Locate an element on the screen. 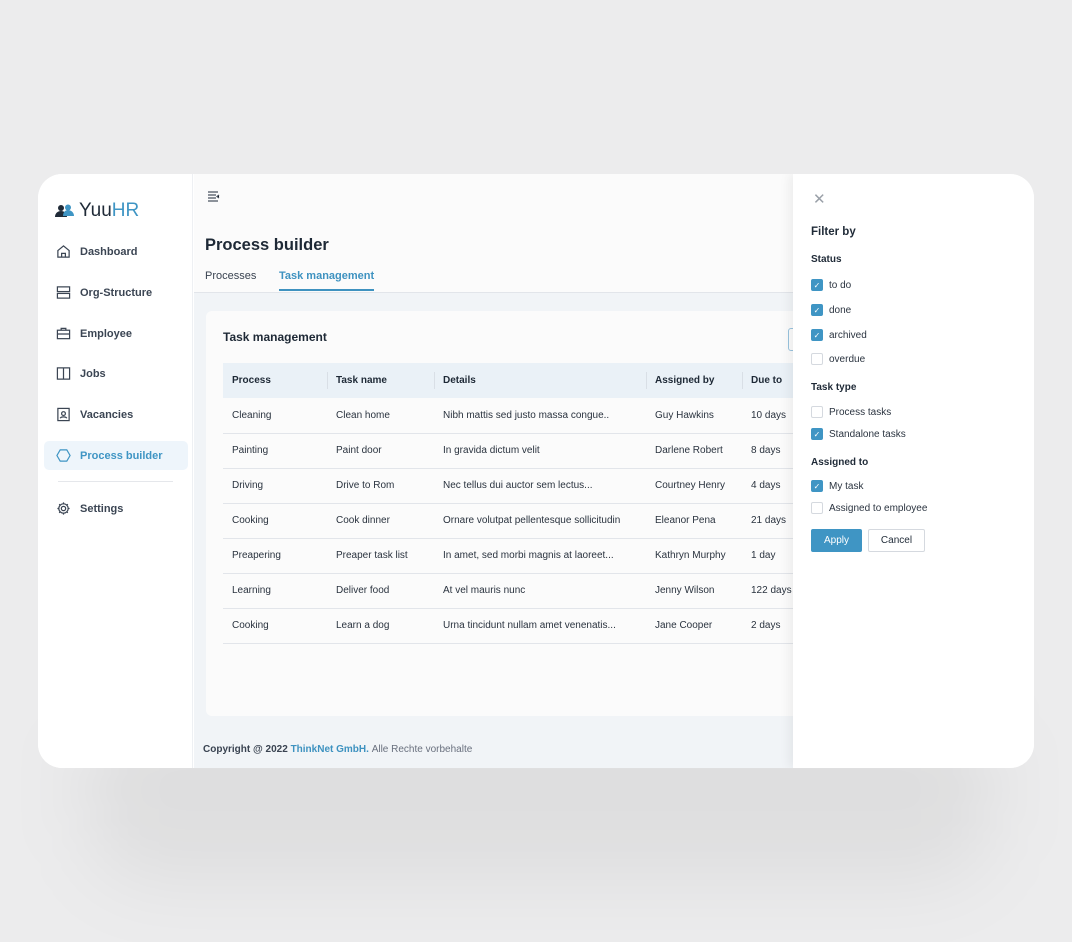  gear-icon is located at coordinates (63, 508).